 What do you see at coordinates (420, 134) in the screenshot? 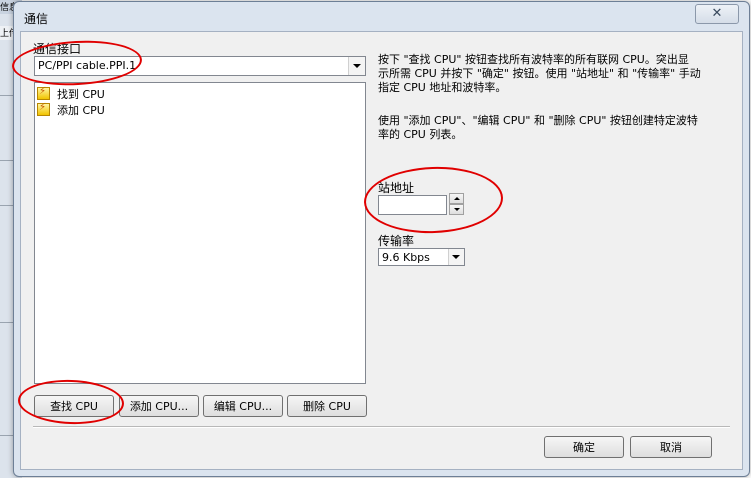
I see `help-line: 率的 CPU 列表。` at bounding box center [420, 134].